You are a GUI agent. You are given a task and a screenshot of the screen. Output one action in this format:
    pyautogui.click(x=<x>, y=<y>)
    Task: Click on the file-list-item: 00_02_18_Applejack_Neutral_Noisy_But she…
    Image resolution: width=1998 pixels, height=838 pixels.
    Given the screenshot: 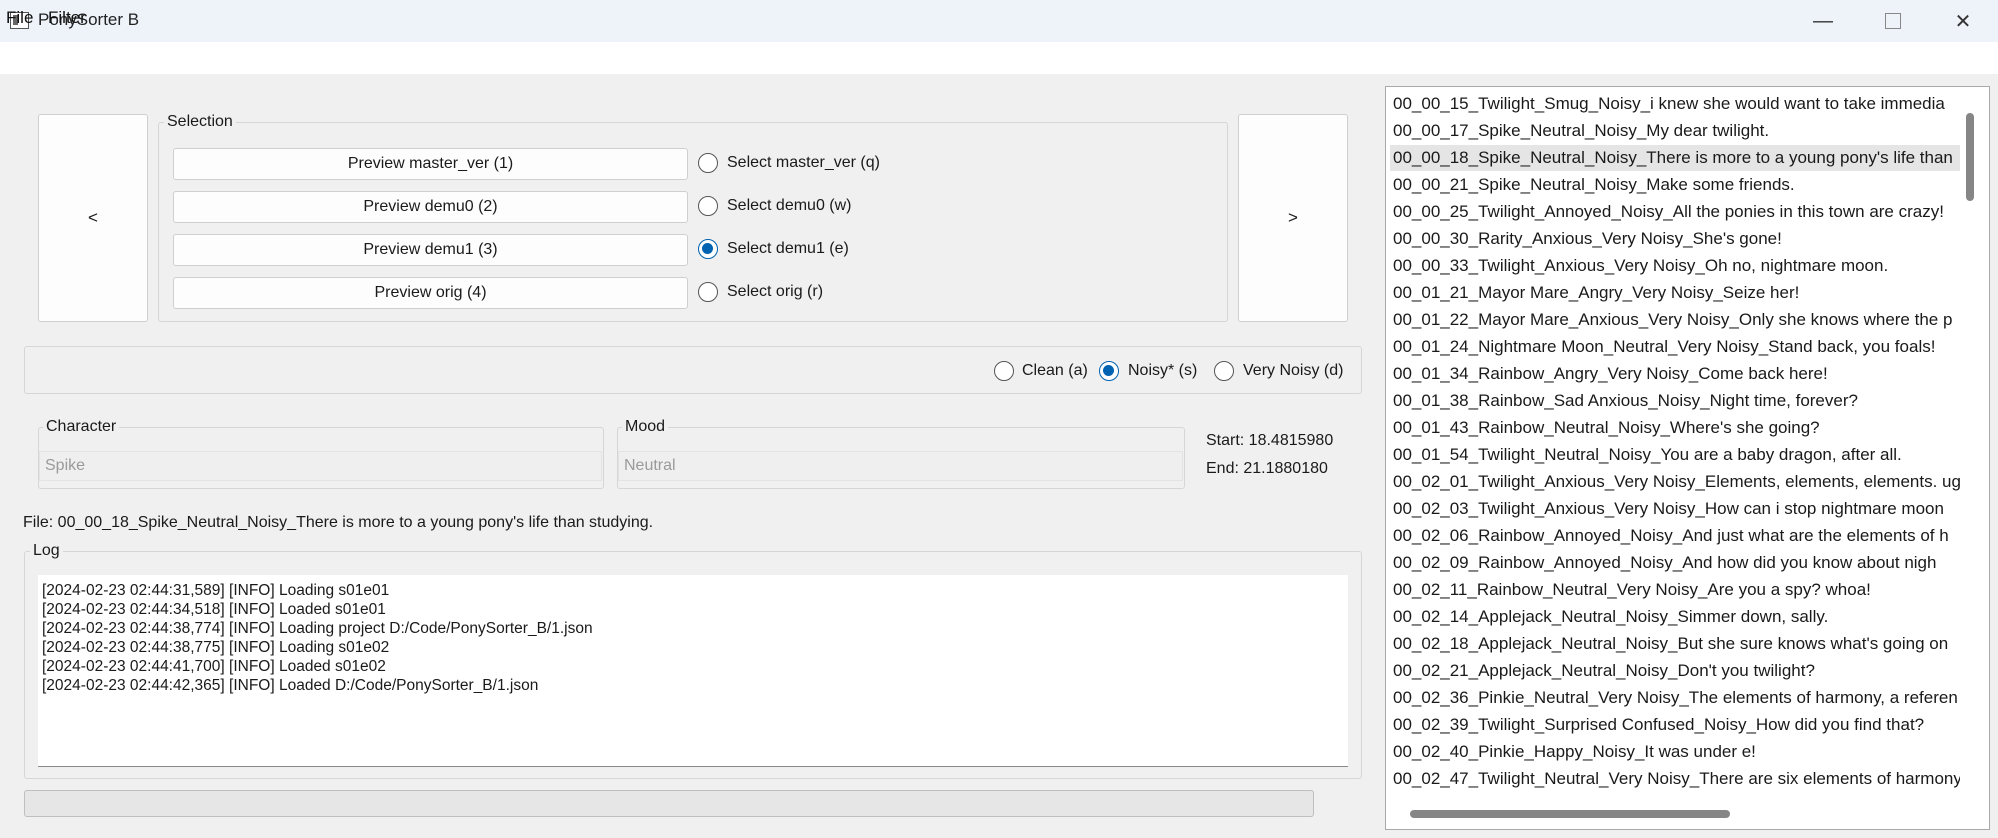 What is the action you would take?
    pyautogui.click(x=1675, y=644)
    